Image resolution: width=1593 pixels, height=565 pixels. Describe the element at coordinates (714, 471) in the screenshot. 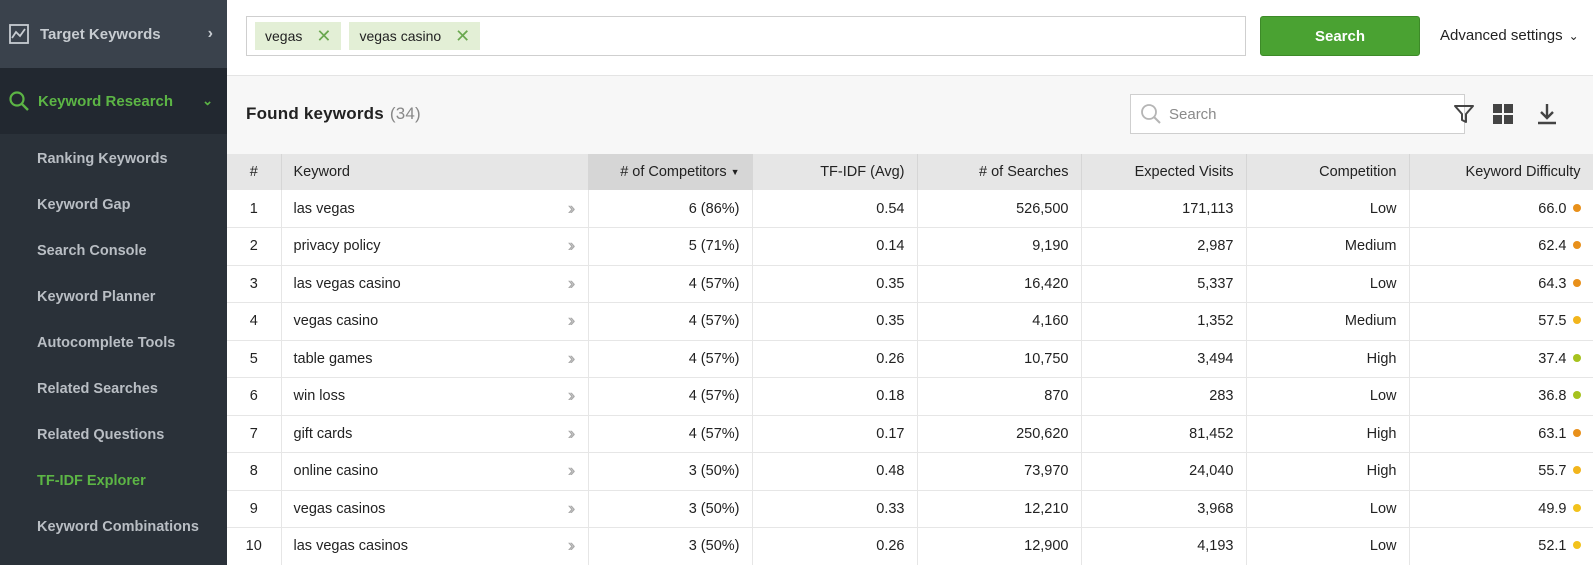

I see `competitors-cell-text: 3 (50%)` at that location.